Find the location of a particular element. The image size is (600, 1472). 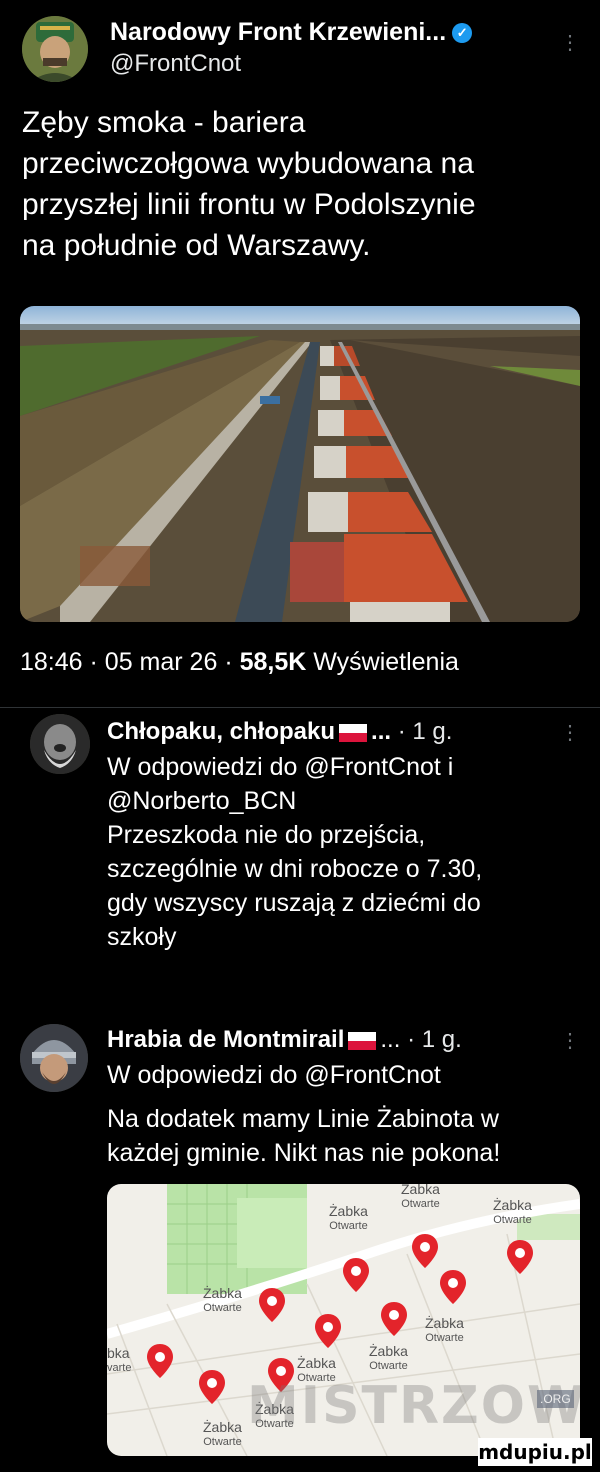

tweet-text-line: przyszłej linii frontu w Podolszynie is located at coordinates (249, 204).